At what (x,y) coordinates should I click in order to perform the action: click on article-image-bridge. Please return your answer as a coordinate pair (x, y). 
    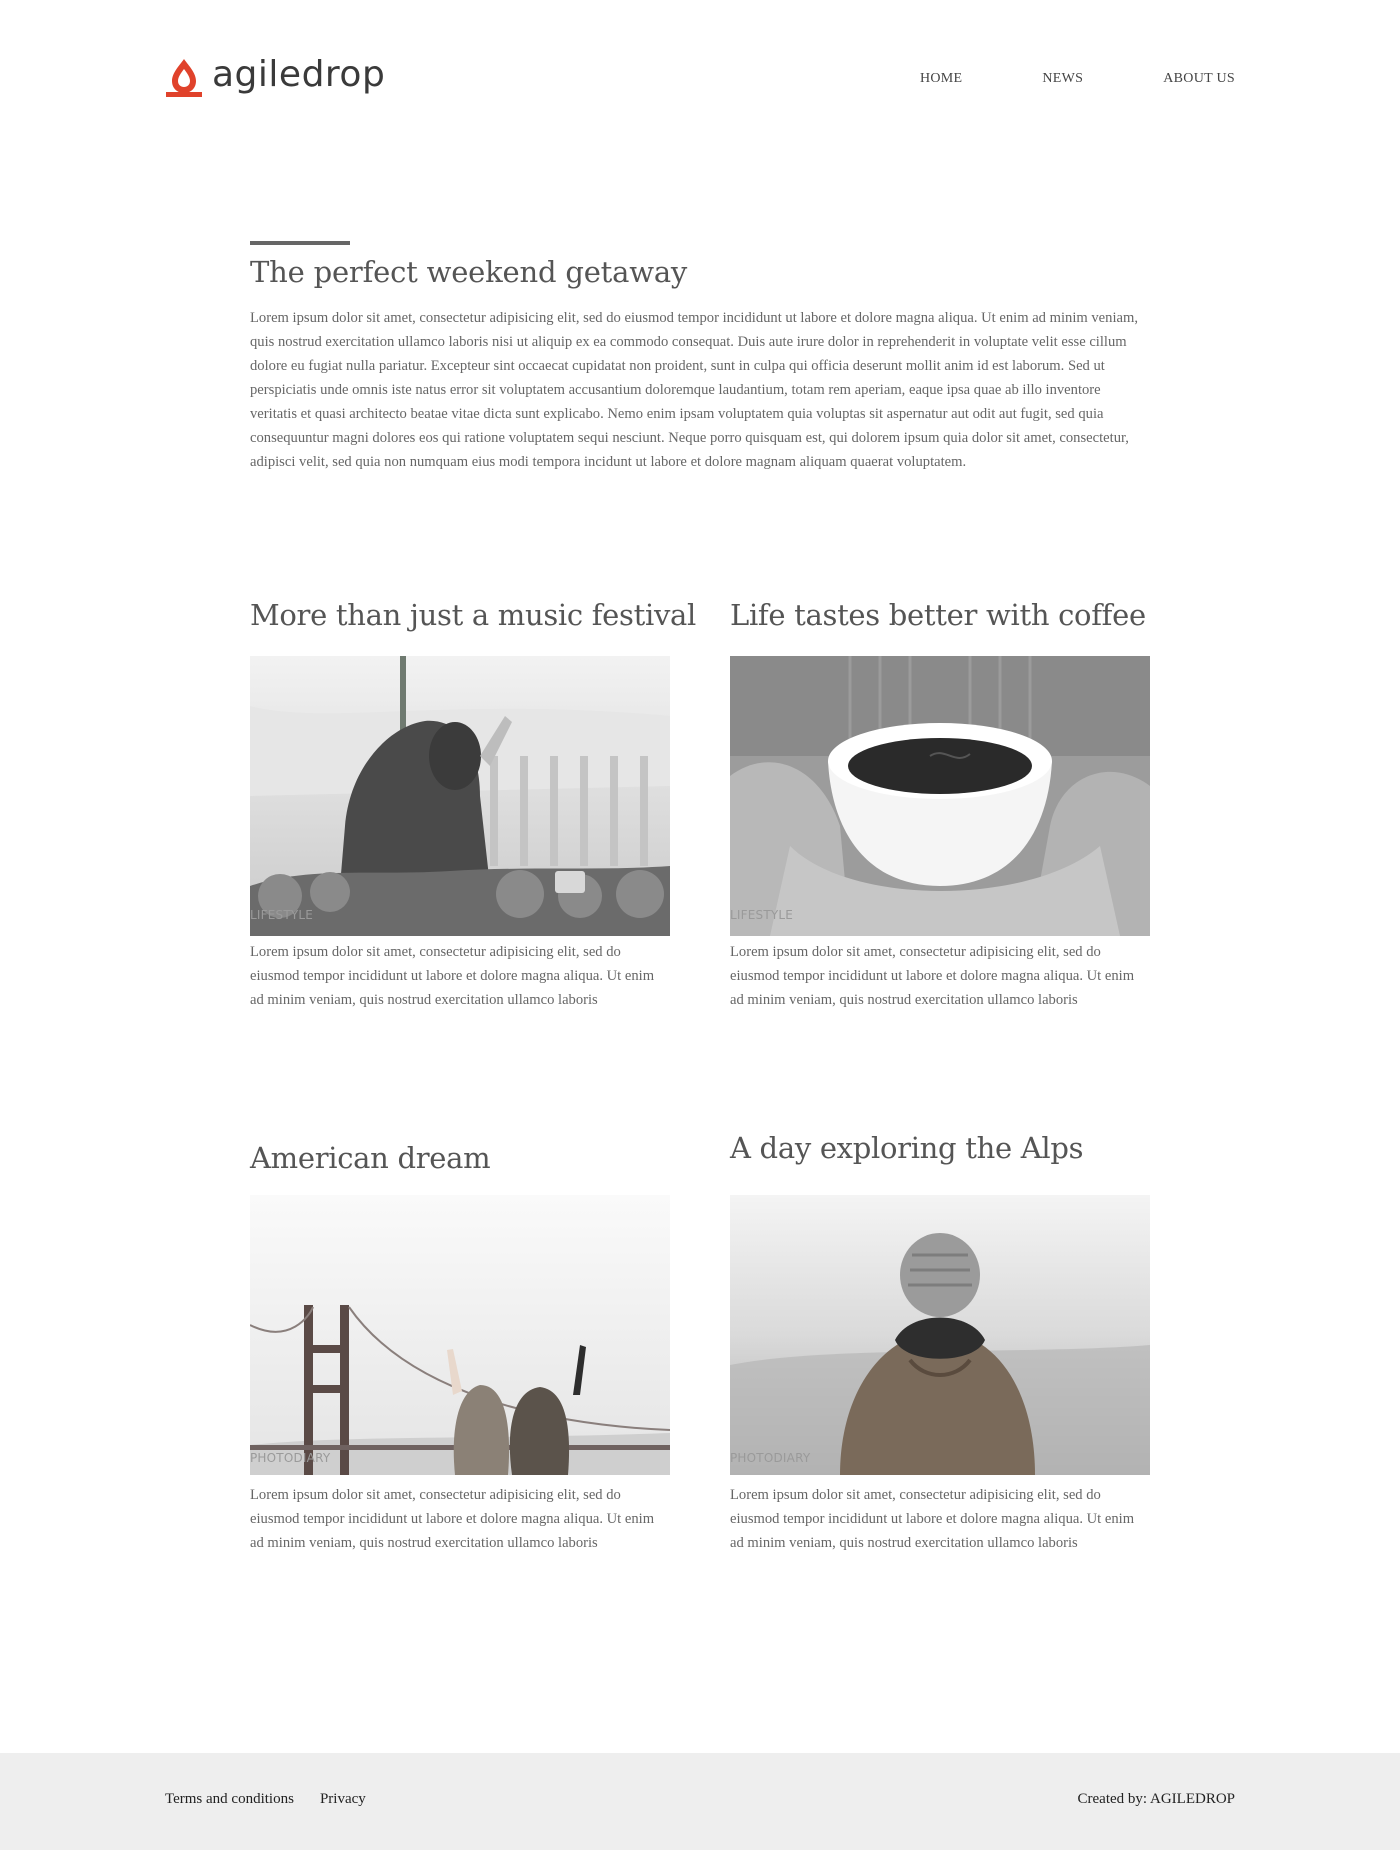
    Looking at the image, I should click on (460, 1335).